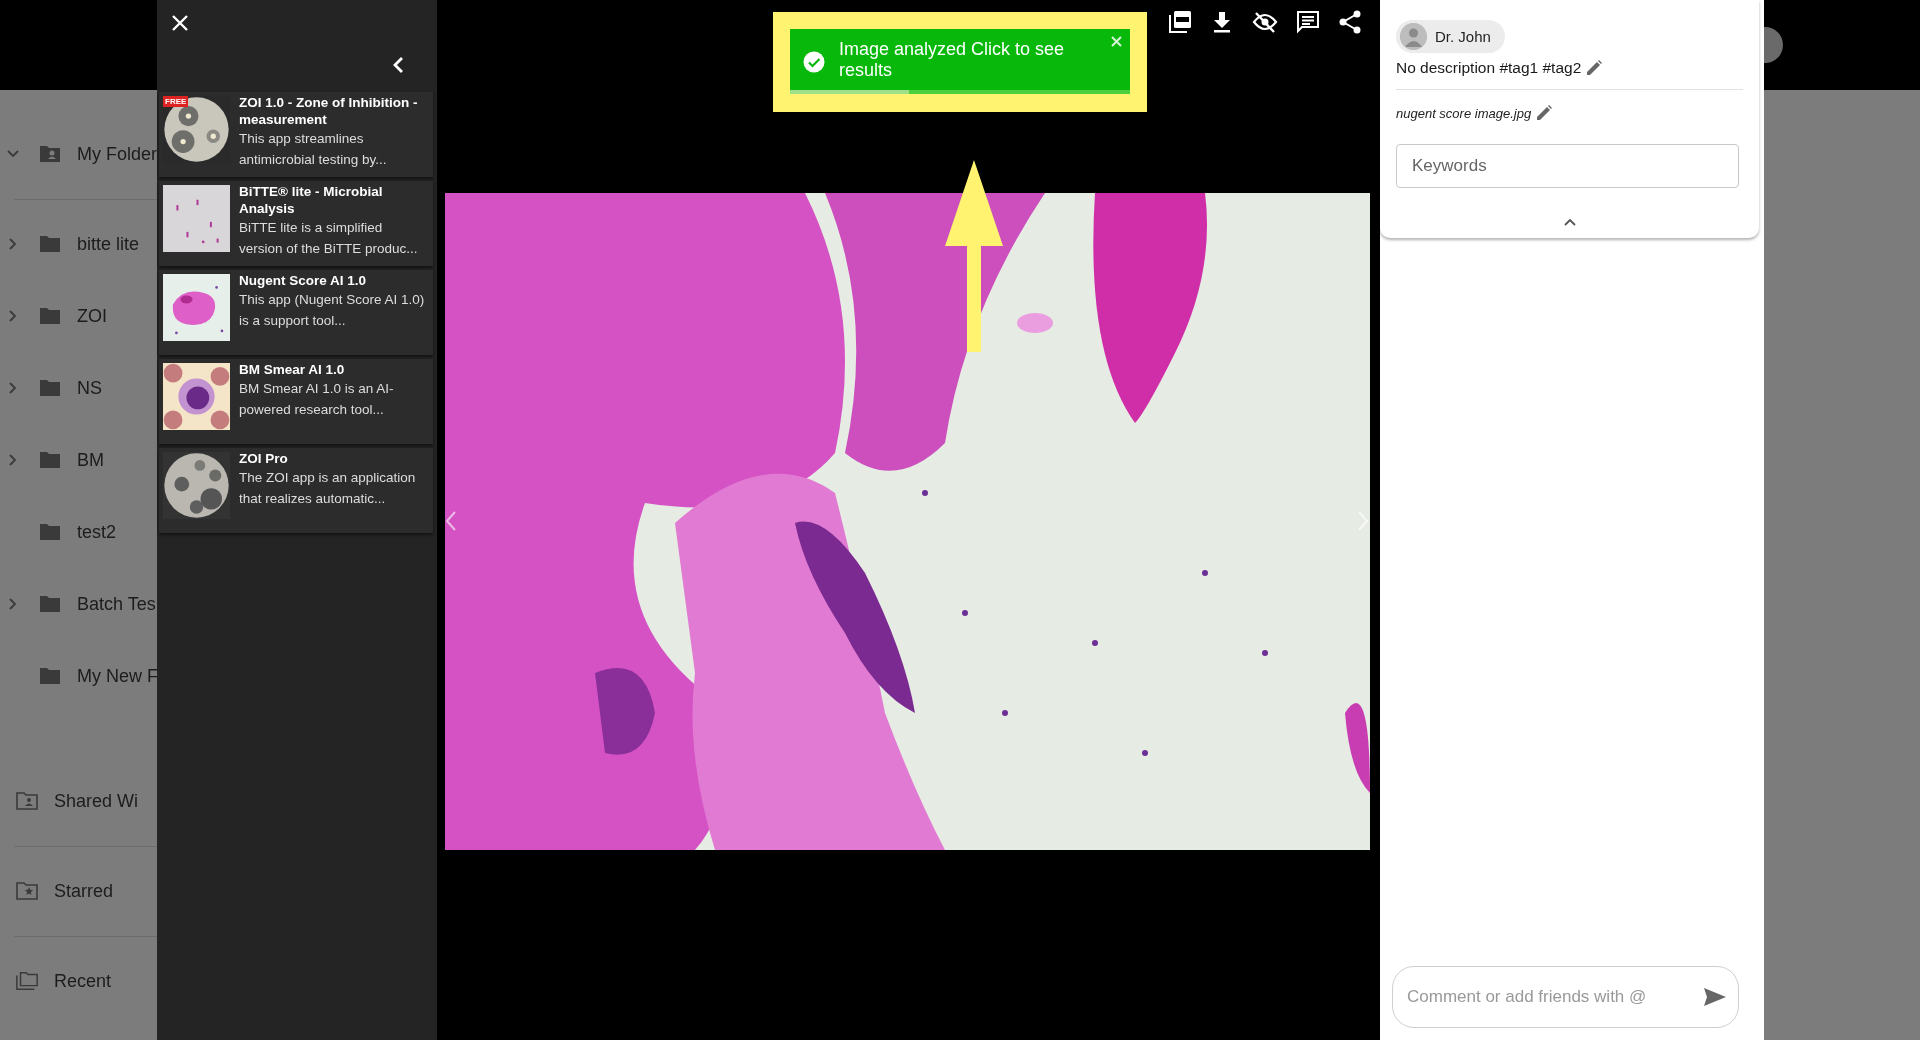 Image resolution: width=1920 pixels, height=1040 pixels. I want to click on notification-toast: Image analyzed Click to see results, so click(960, 61).